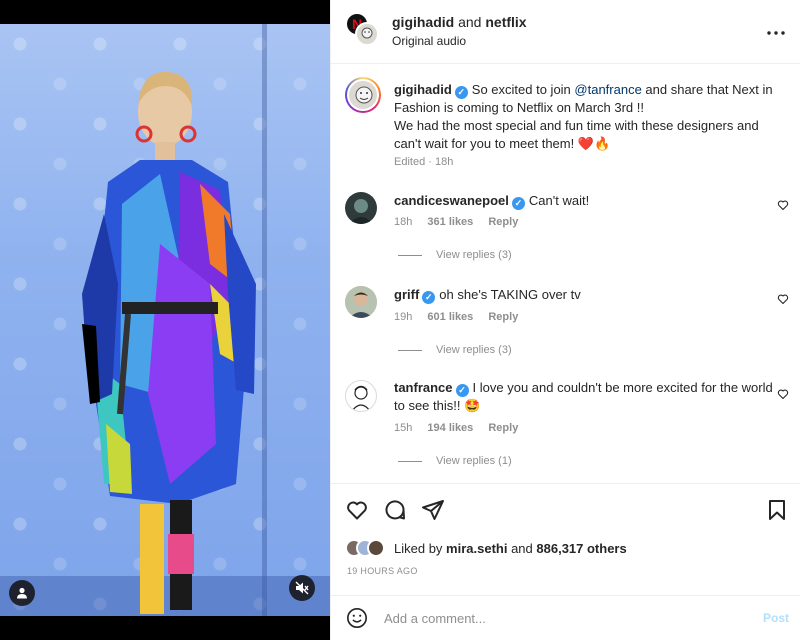 Image resolution: width=800 pixels, height=640 pixels. Describe the element at coordinates (420, 548) in the screenshot. I see `likes-prefix: Liked by` at that location.